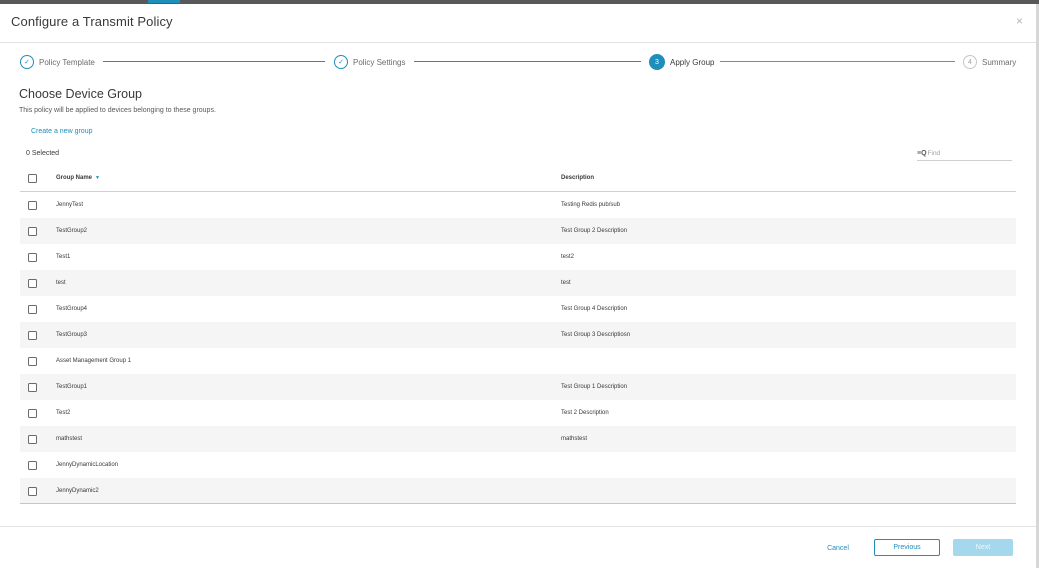 Image resolution: width=1039 pixels, height=568 pixels. Describe the element at coordinates (61, 283) in the screenshot. I see `group-name-cell: test` at that location.